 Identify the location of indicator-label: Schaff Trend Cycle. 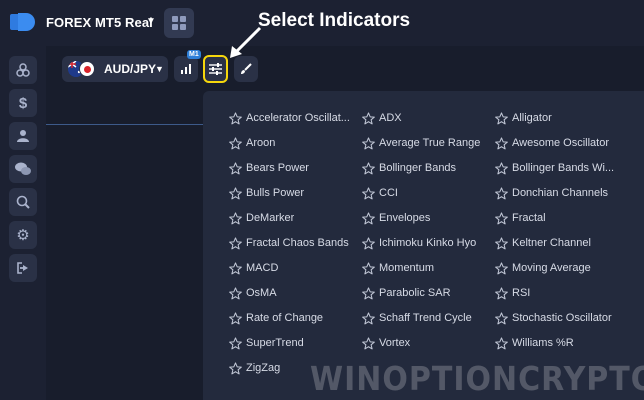
(425, 318).